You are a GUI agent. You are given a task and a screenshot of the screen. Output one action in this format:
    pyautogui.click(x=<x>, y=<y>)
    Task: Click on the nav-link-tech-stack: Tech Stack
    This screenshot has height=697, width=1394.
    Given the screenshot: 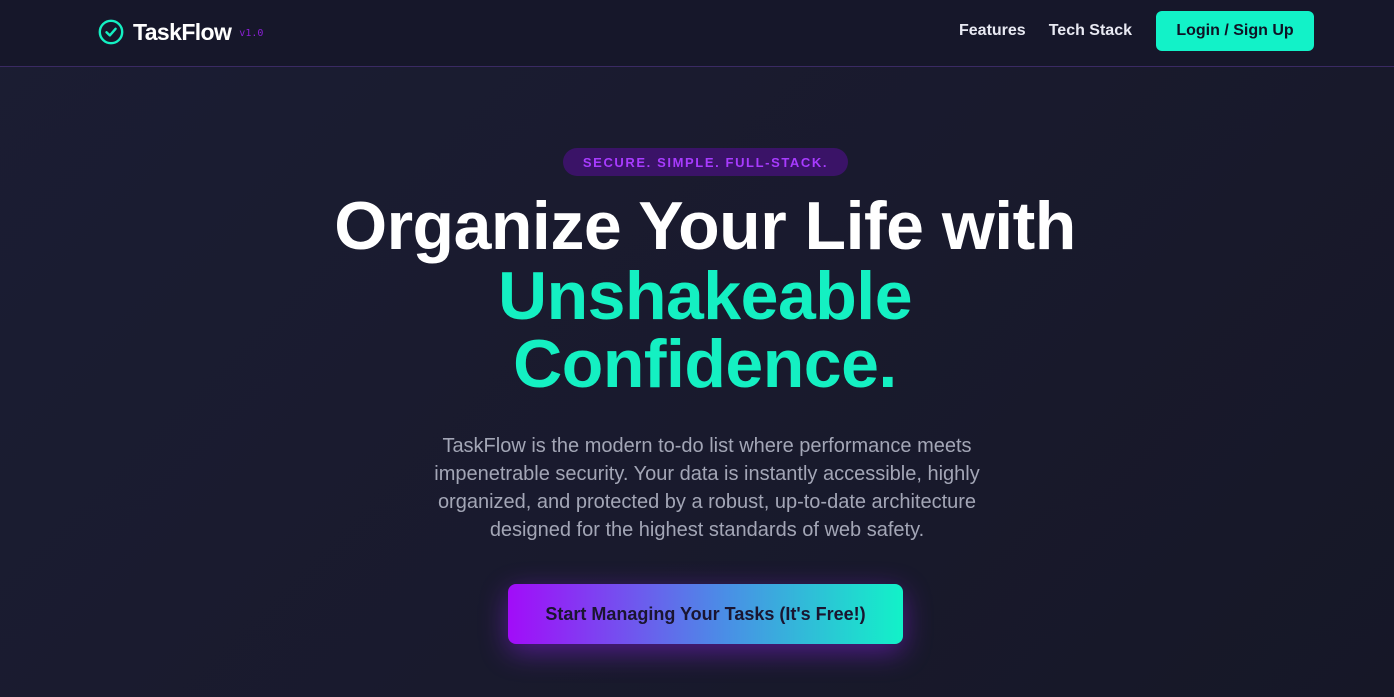 What is the action you would take?
    pyautogui.click(x=1090, y=31)
    